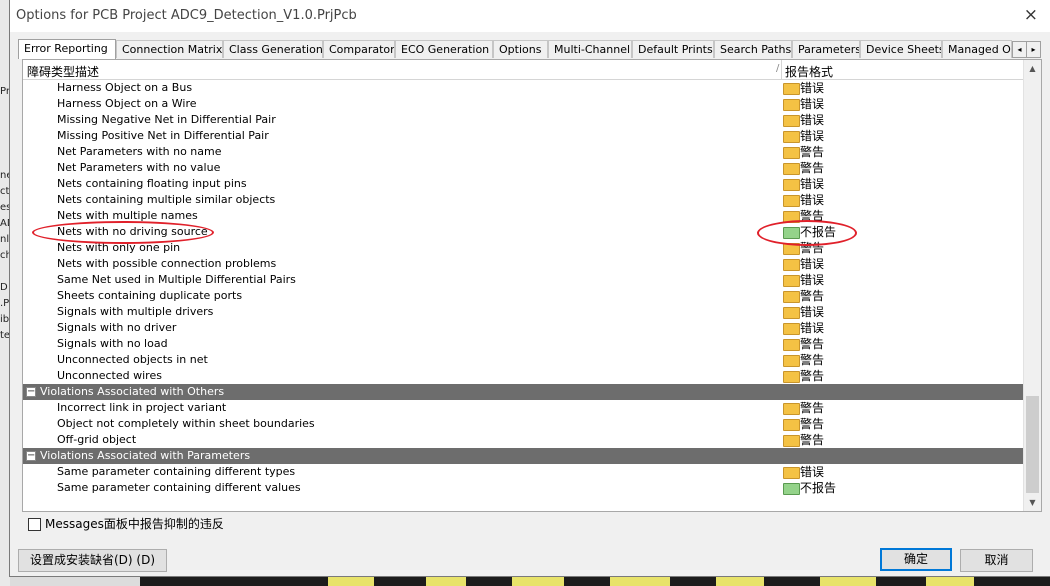 The width and height of the screenshot is (1050, 586). Describe the element at coordinates (150, 295) in the screenshot. I see `violation-label: Sheets containing duplicate ports` at that location.